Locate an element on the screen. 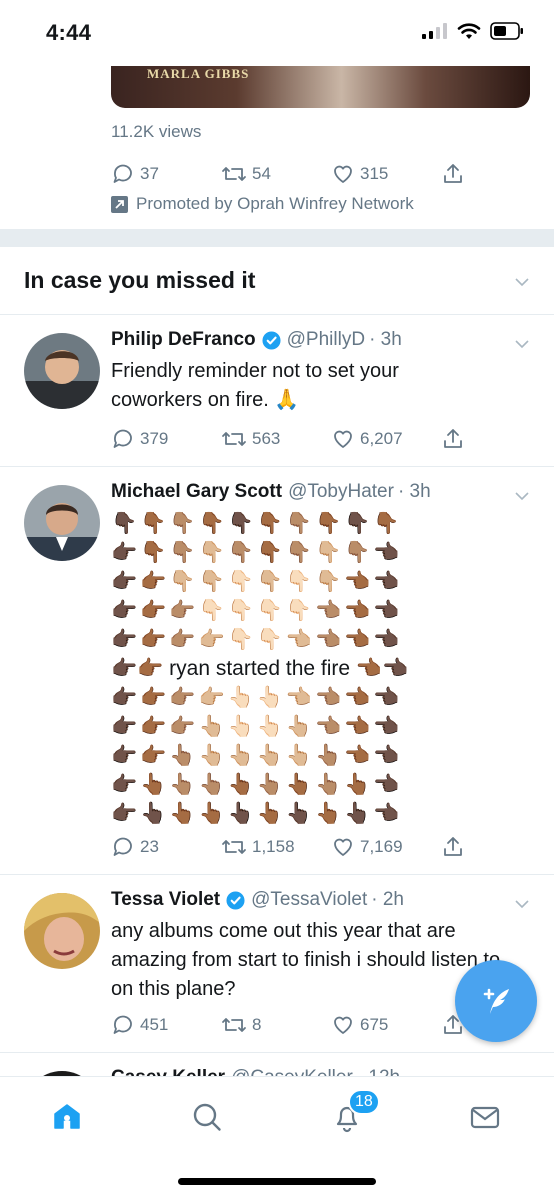  signal-icon is located at coordinates (434, 31).